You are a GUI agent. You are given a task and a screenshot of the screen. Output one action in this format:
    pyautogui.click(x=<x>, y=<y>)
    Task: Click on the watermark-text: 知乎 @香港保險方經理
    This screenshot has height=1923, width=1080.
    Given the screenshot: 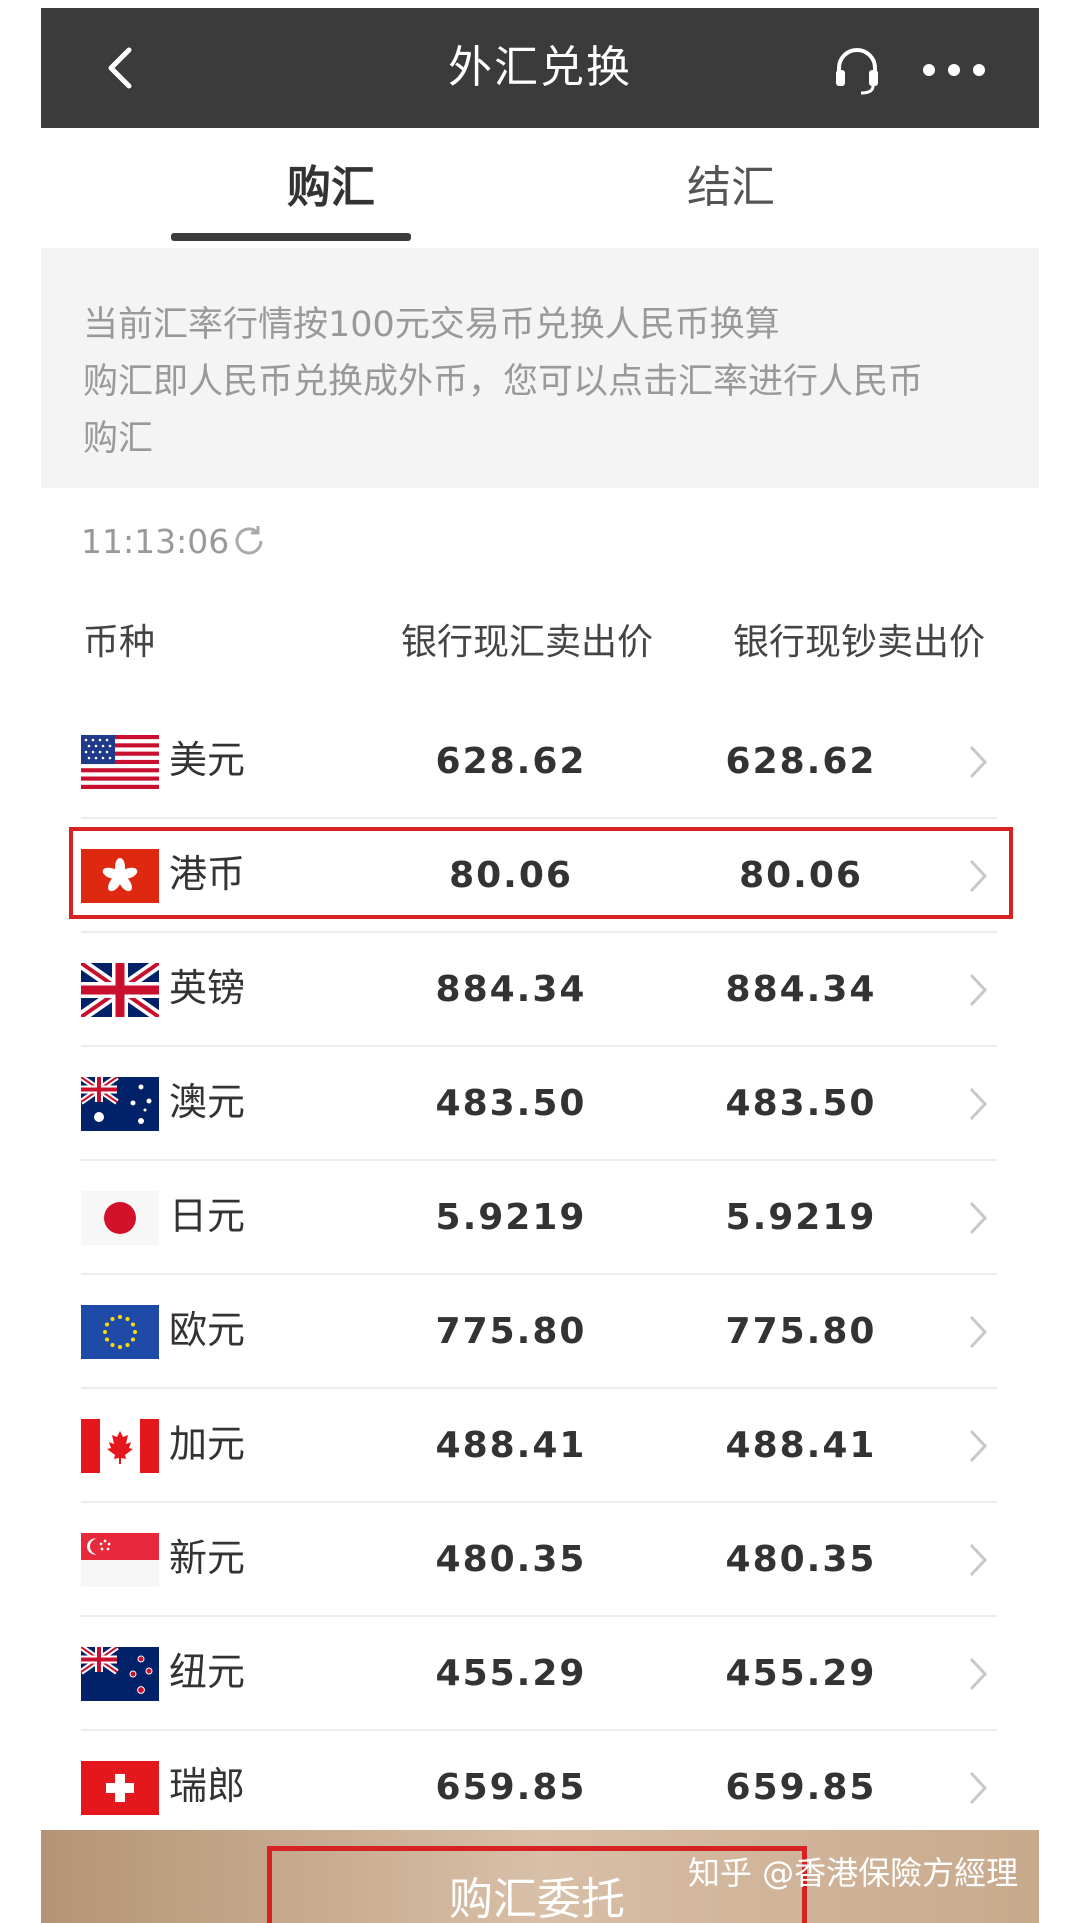 What is the action you would take?
    pyautogui.click(x=853, y=1873)
    